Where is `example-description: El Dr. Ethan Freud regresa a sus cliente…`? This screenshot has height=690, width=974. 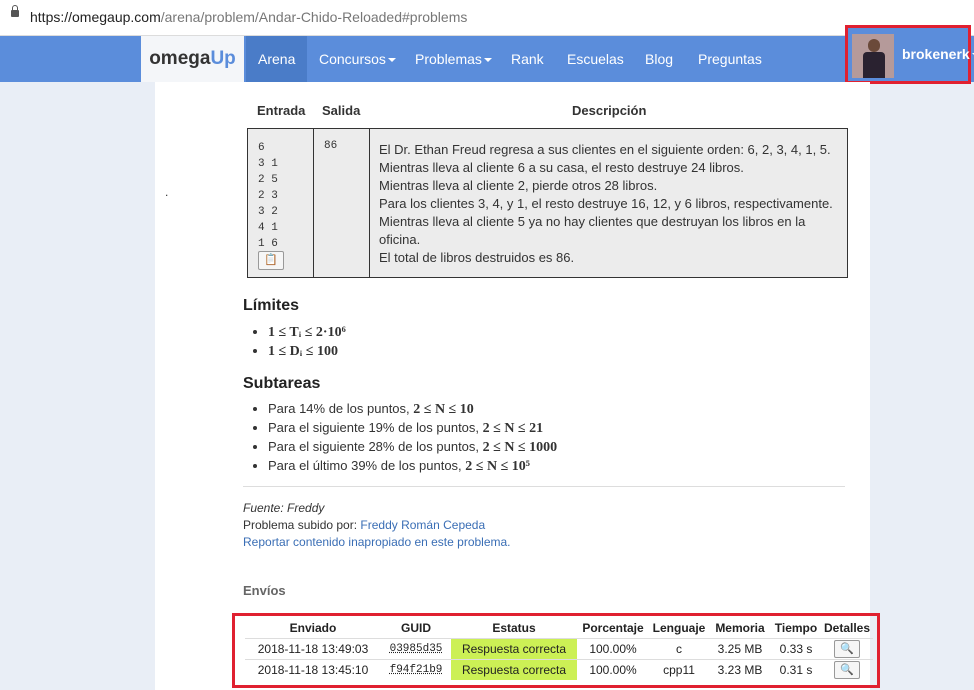 example-description: El Dr. Ethan Freud regresa a sus cliente… is located at coordinates (613, 204).